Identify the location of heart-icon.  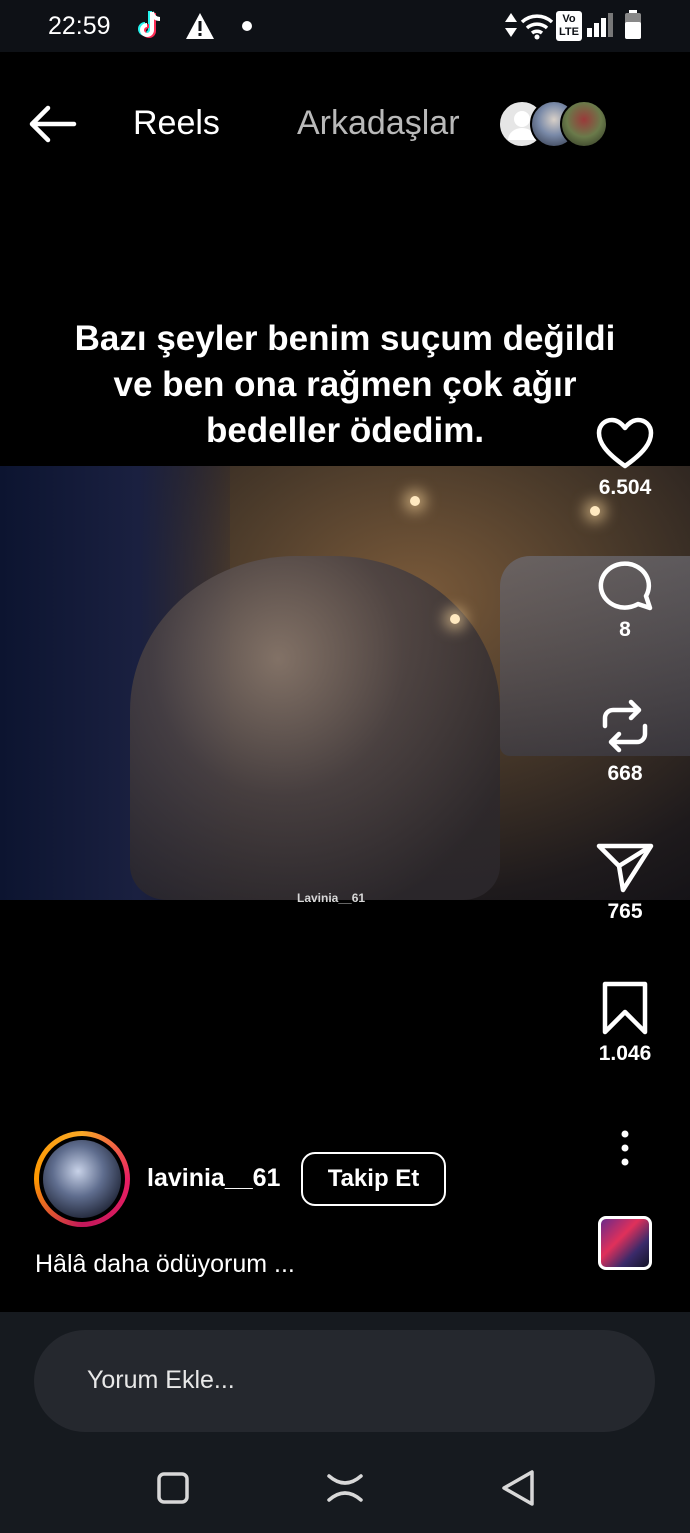
(625, 443).